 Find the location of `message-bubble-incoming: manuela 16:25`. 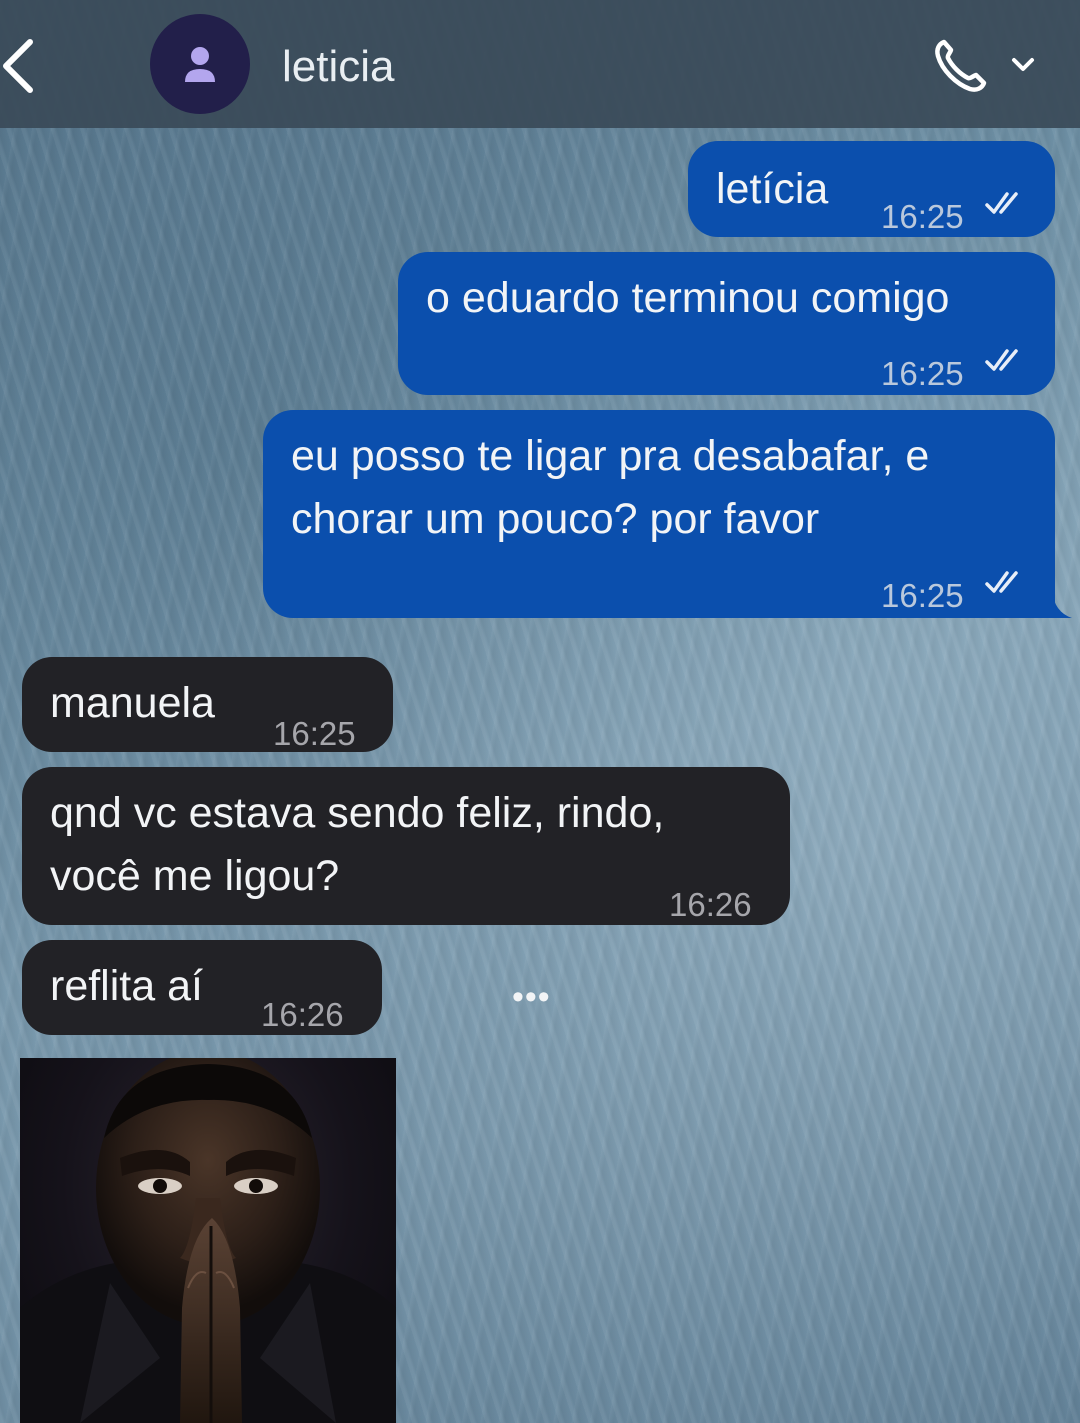

message-bubble-incoming: manuela 16:25 is located at coordinates (207, 704).